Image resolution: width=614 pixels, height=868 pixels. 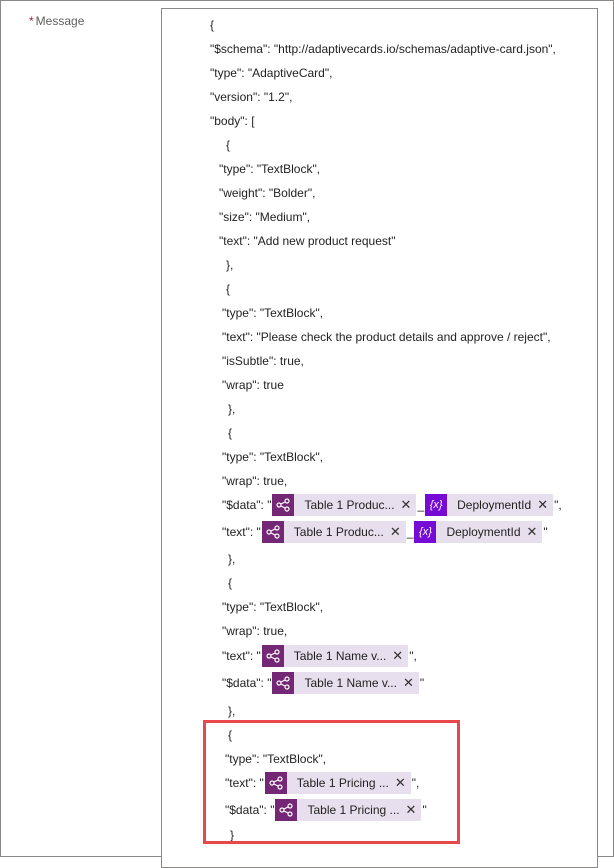 What do you see at coordinates (267, 193) in the screenshot?
I see `code-line: "weight": "Bolder",` at bounding box center [267, 193].